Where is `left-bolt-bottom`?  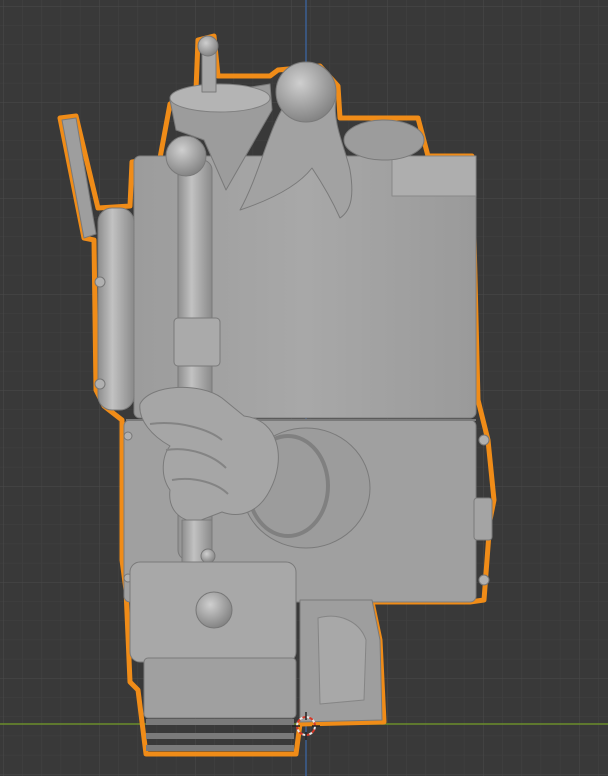
left-bolt-bottom is located at coordinates (100, 384).